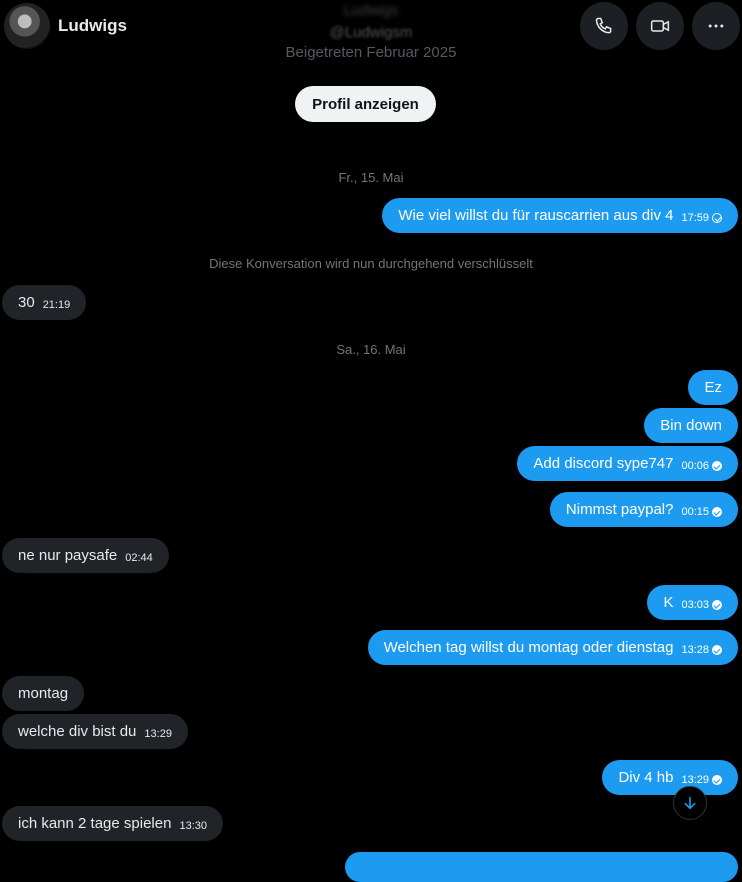 The image size is (742, 882). I want to click on message-outgoing: Ez, so click(713, 387).